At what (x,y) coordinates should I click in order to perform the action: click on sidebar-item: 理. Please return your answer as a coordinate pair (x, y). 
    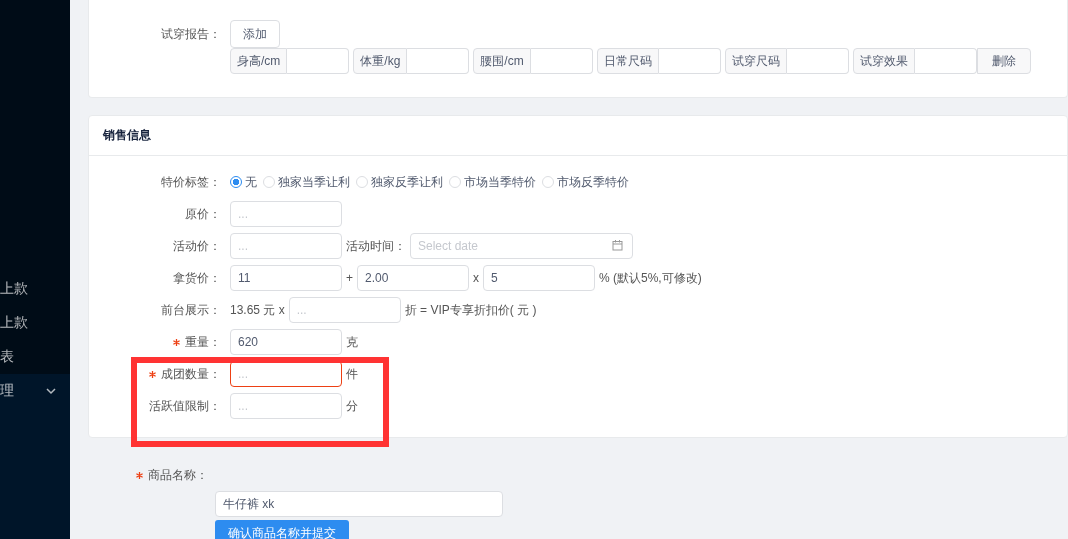
    Looking at the image, I should click on (7, 391).